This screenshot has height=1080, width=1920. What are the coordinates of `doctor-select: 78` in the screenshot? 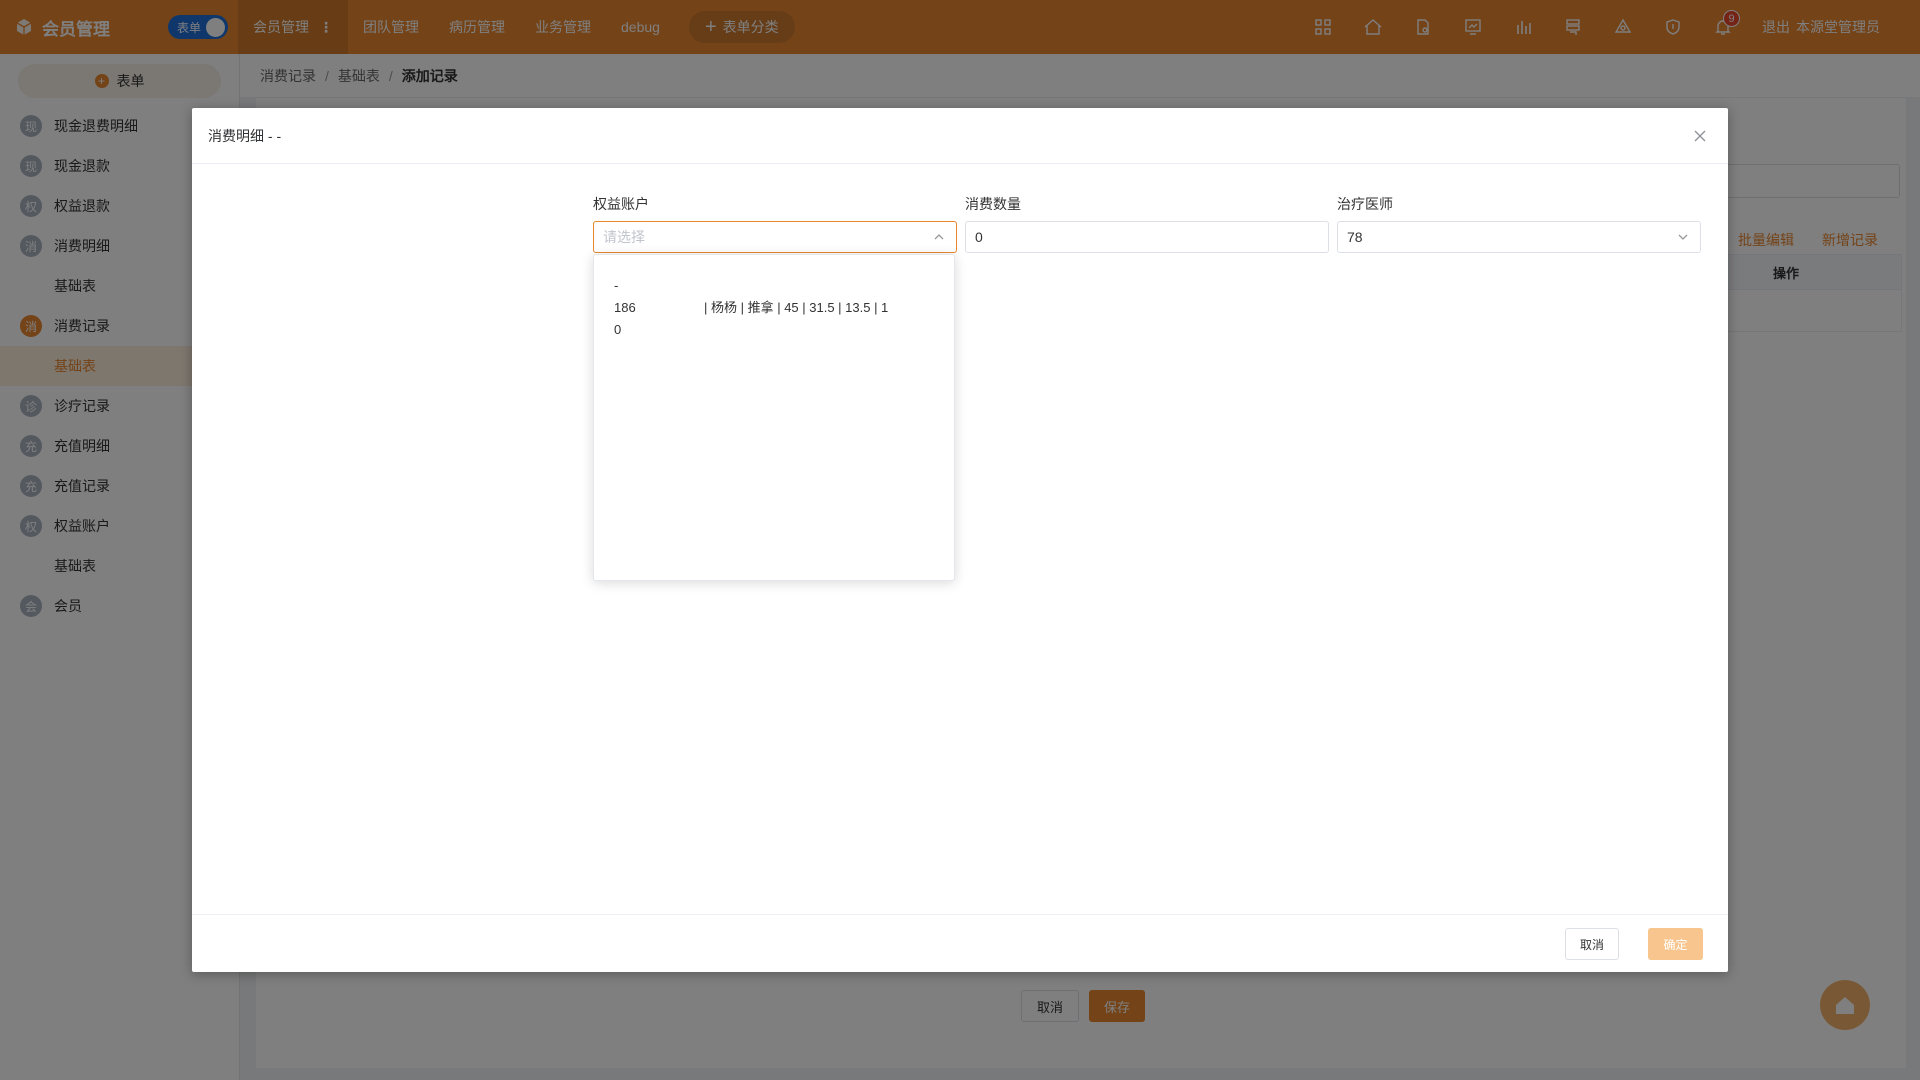 It's located at (1519, 237).